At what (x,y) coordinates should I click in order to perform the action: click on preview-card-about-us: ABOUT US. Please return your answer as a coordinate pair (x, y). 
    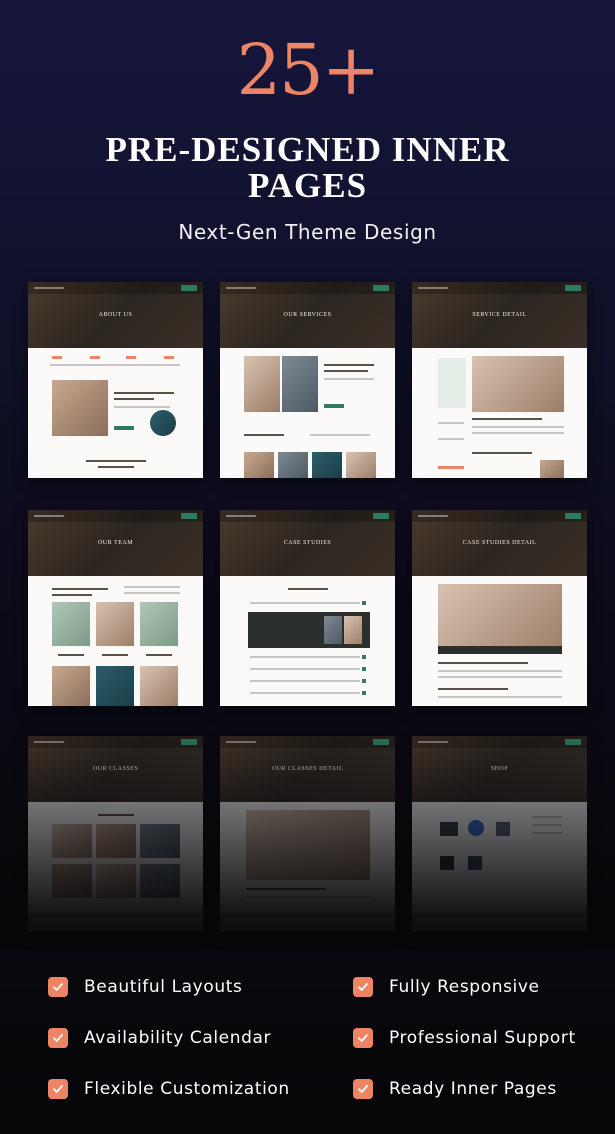
    Looking at the image, I should click on (115, 380).